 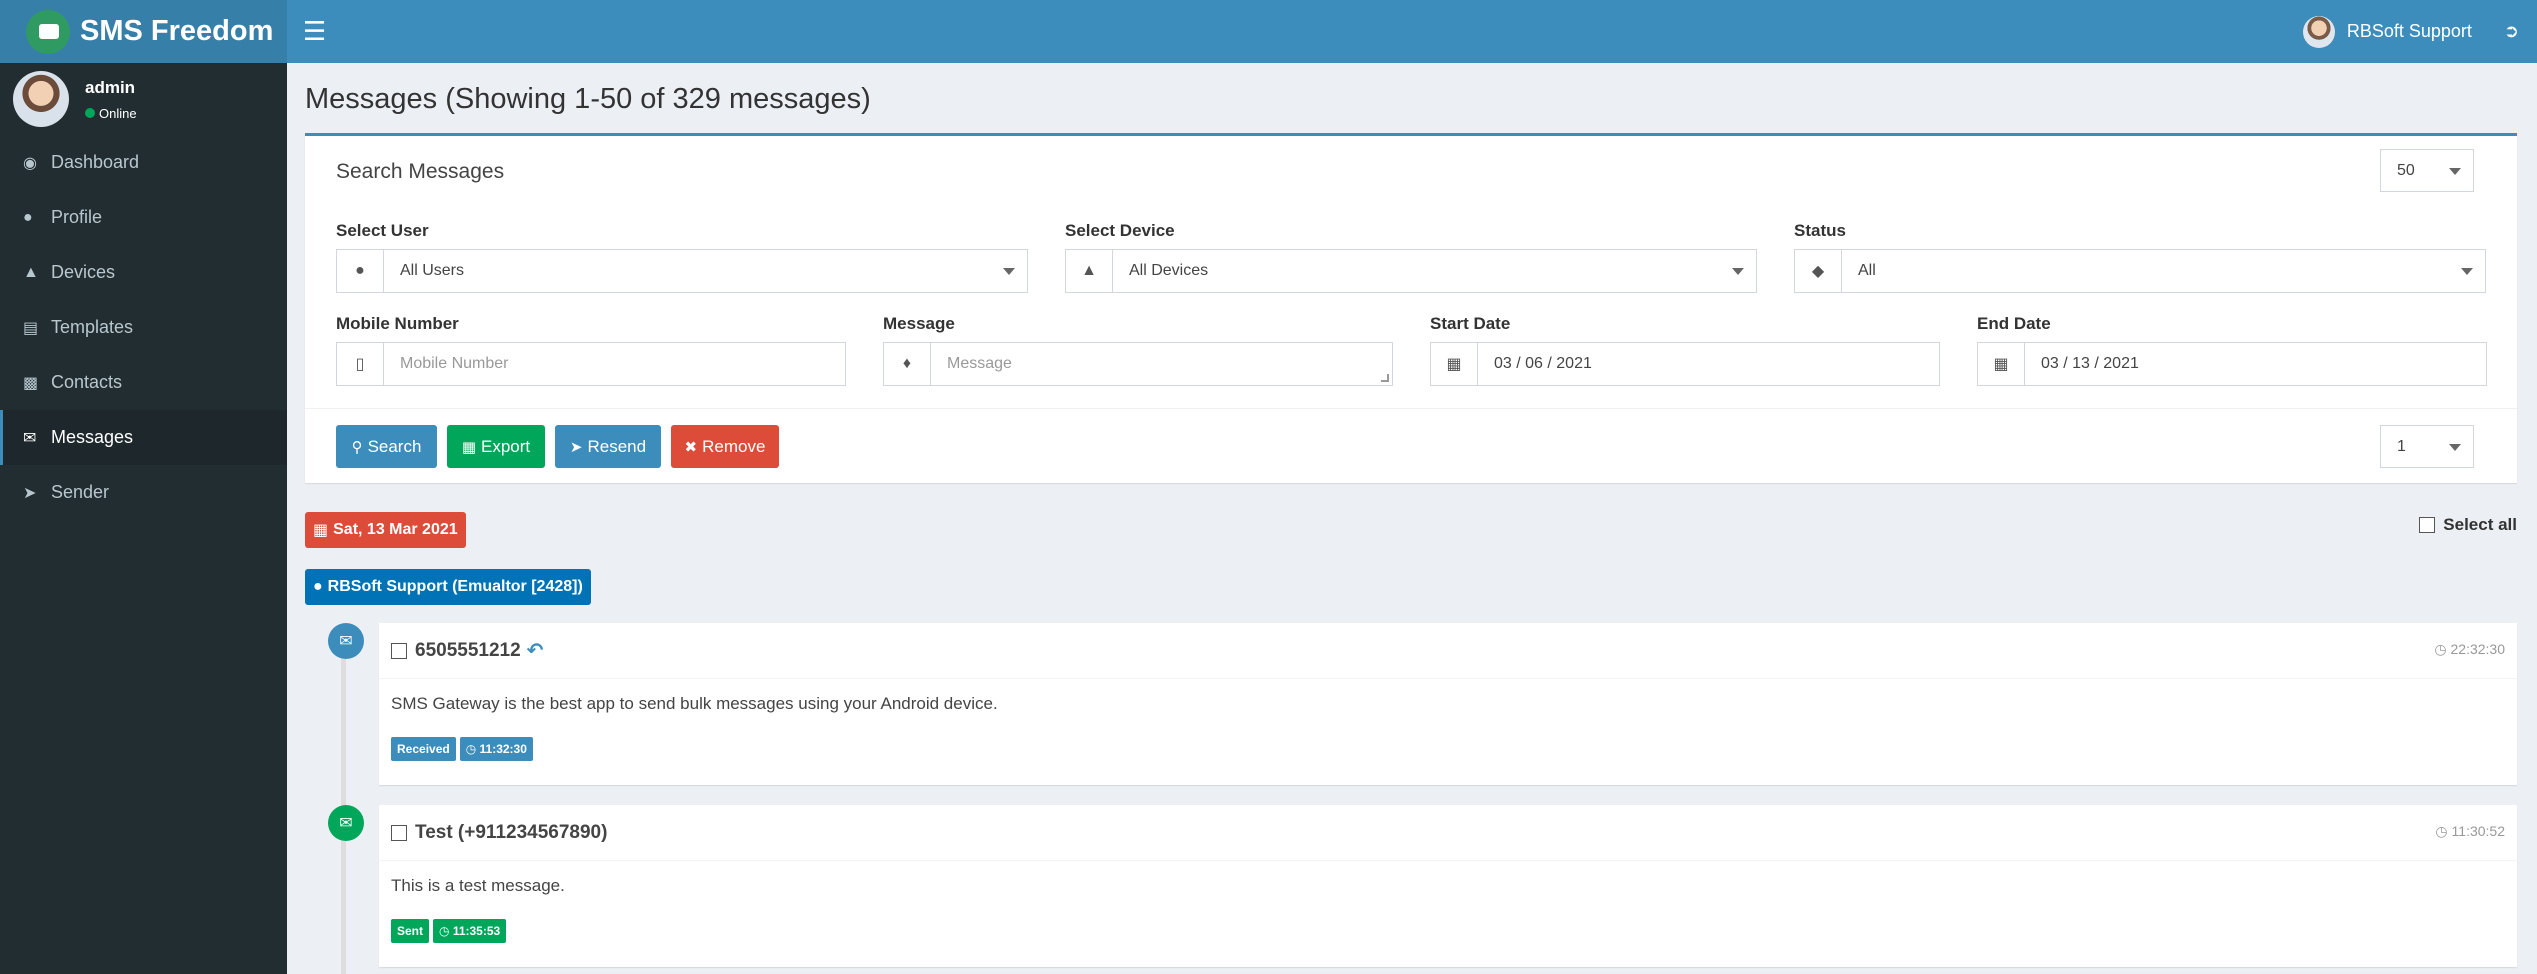 I want to click on calendar-icon: ▦, so click(x=2001, y=364).